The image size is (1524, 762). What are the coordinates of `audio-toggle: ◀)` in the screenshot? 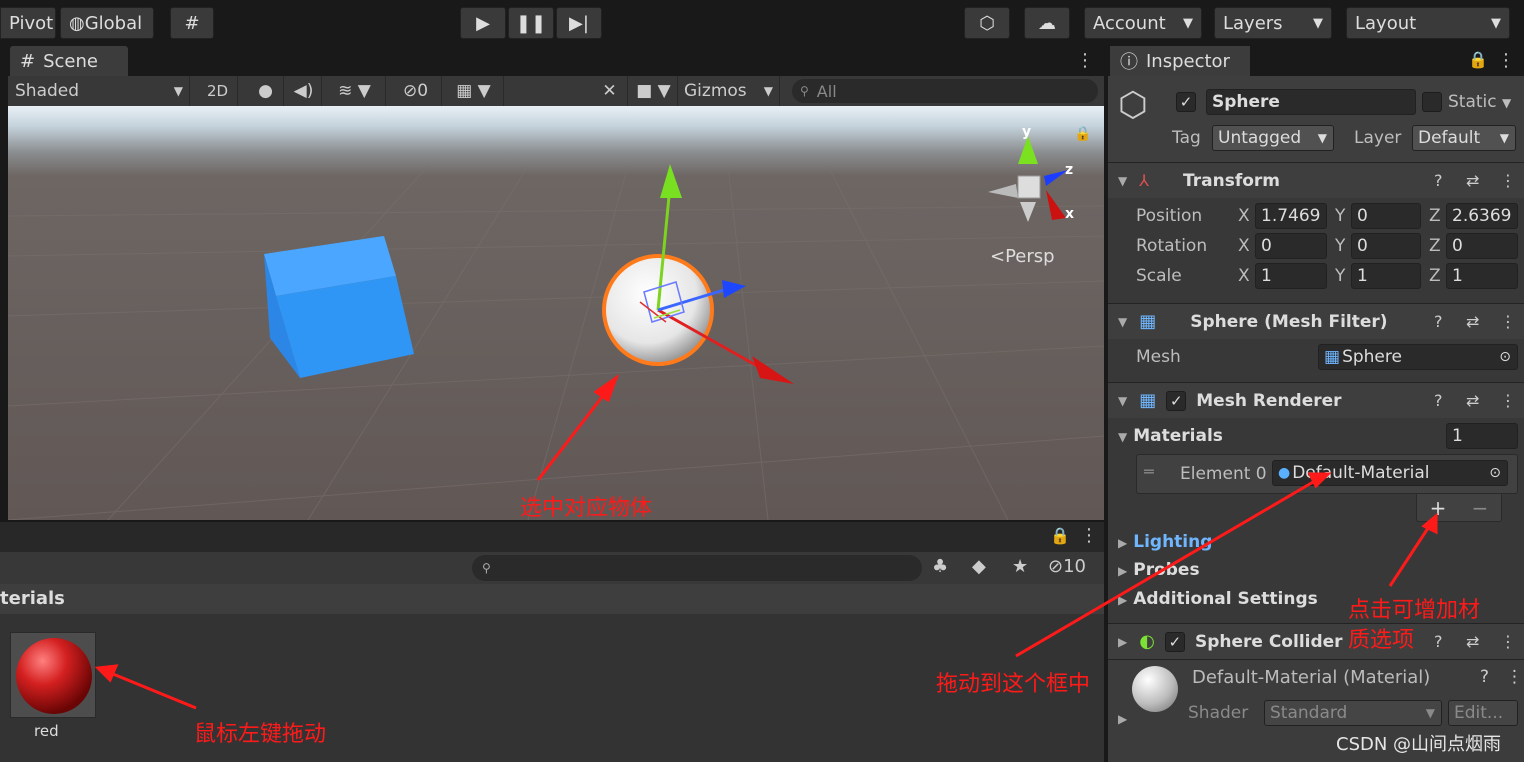 It's located at (304, 91).